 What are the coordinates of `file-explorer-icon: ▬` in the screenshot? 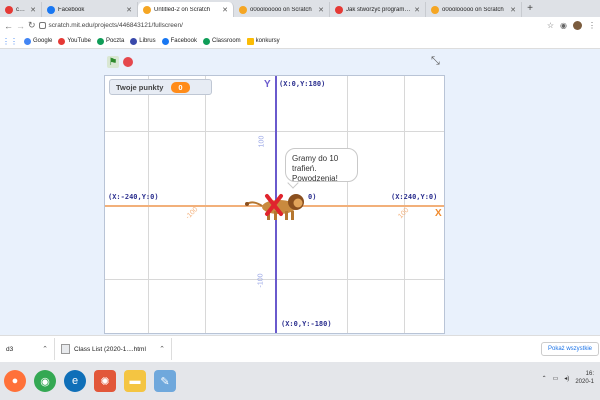 It's located at (135, 381).